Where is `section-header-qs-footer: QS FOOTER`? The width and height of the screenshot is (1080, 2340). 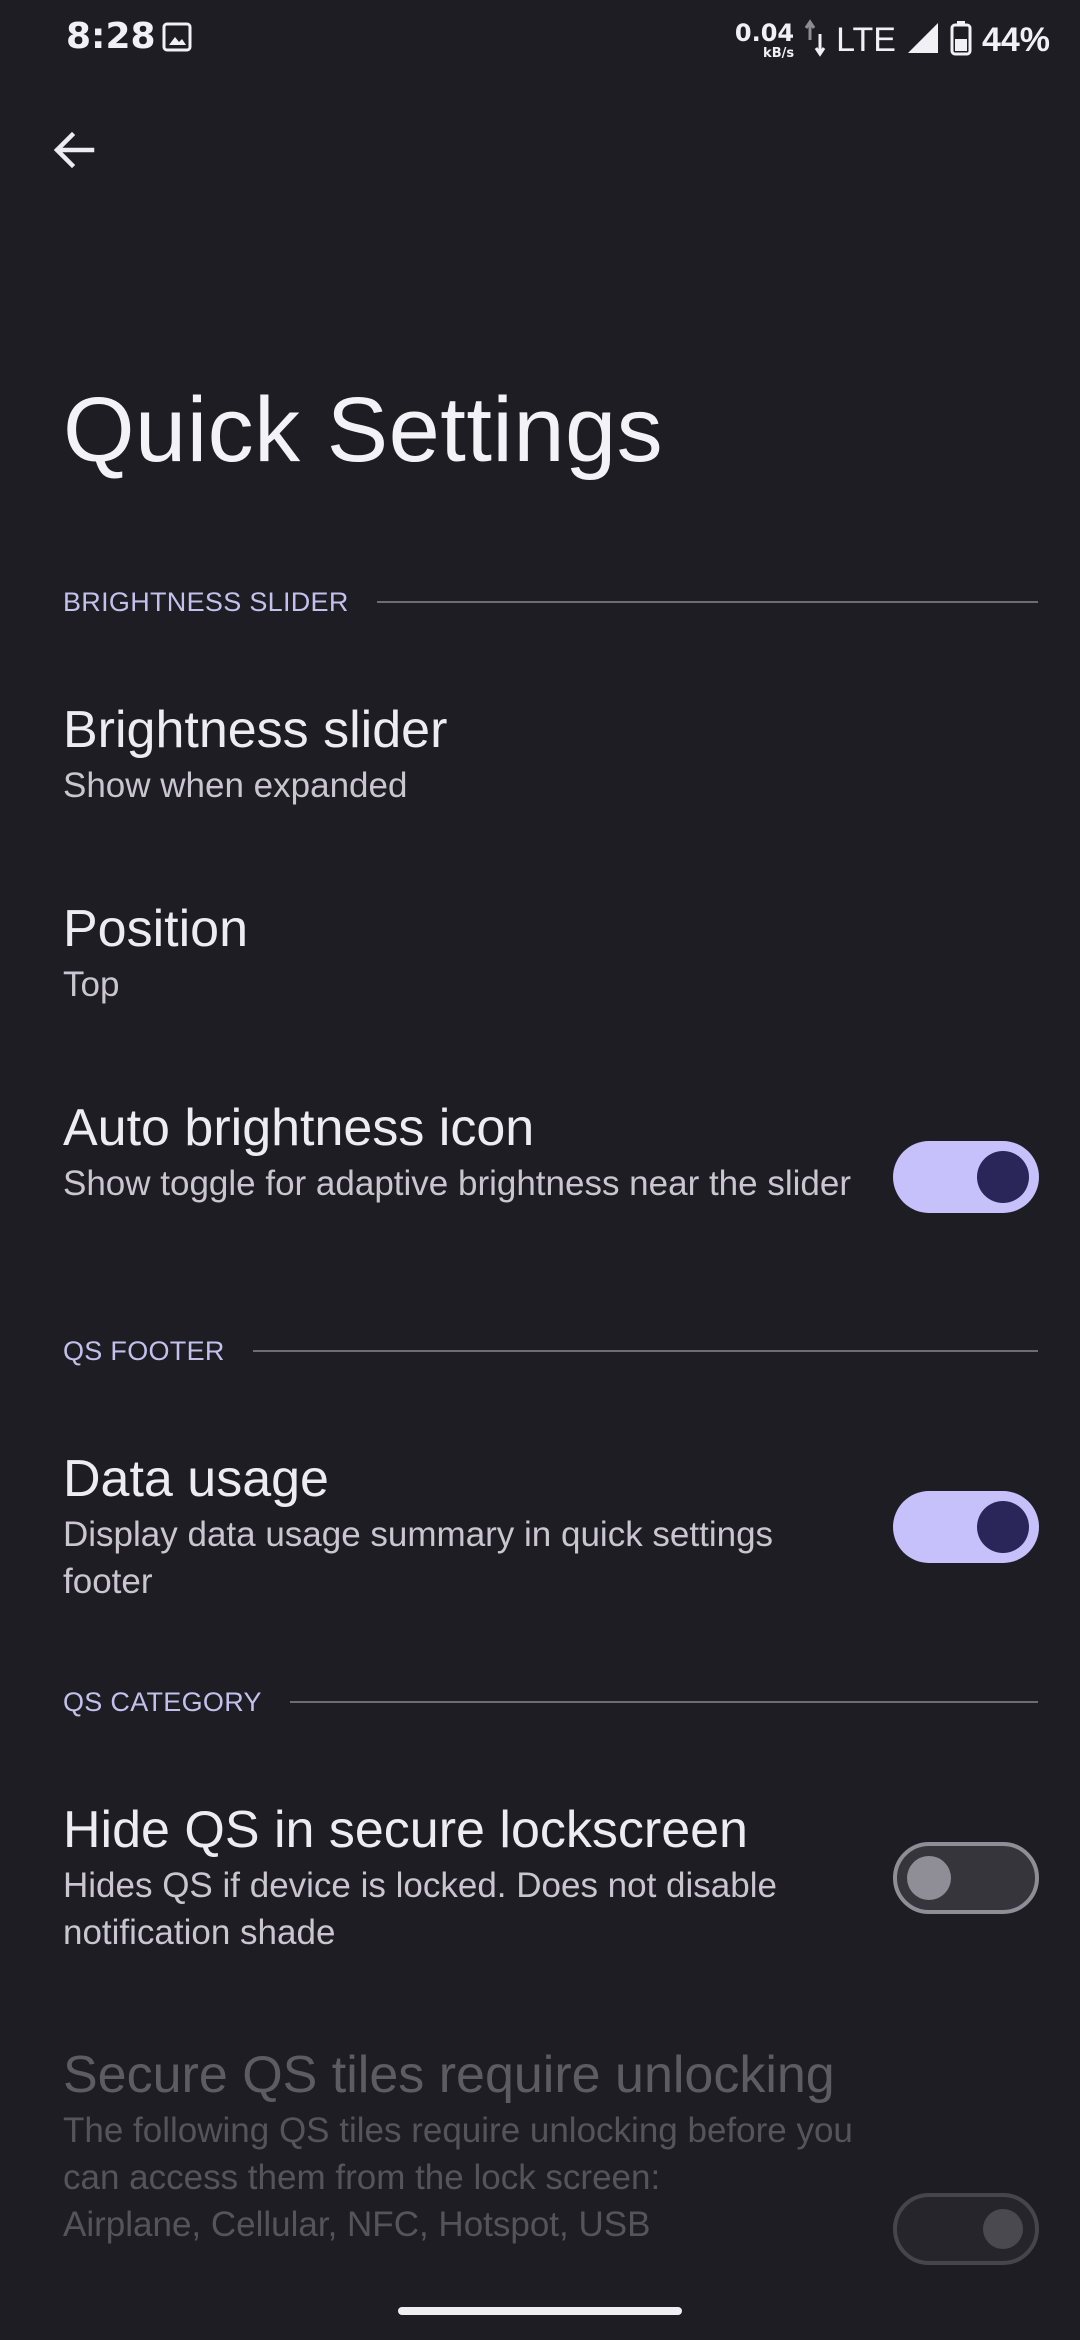 section-header-qs-footer: QS FOOTER is located at coordinates (550, 1351).